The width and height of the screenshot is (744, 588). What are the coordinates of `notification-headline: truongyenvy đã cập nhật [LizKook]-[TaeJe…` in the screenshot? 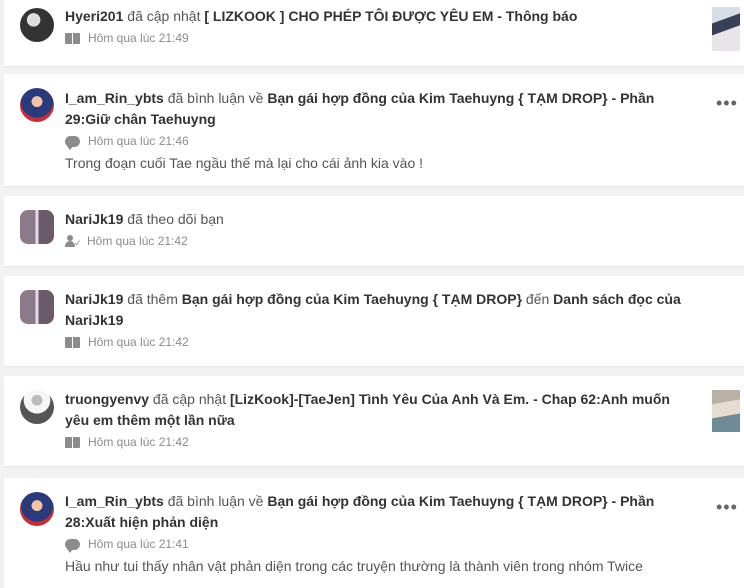 It's located at (376, 410).